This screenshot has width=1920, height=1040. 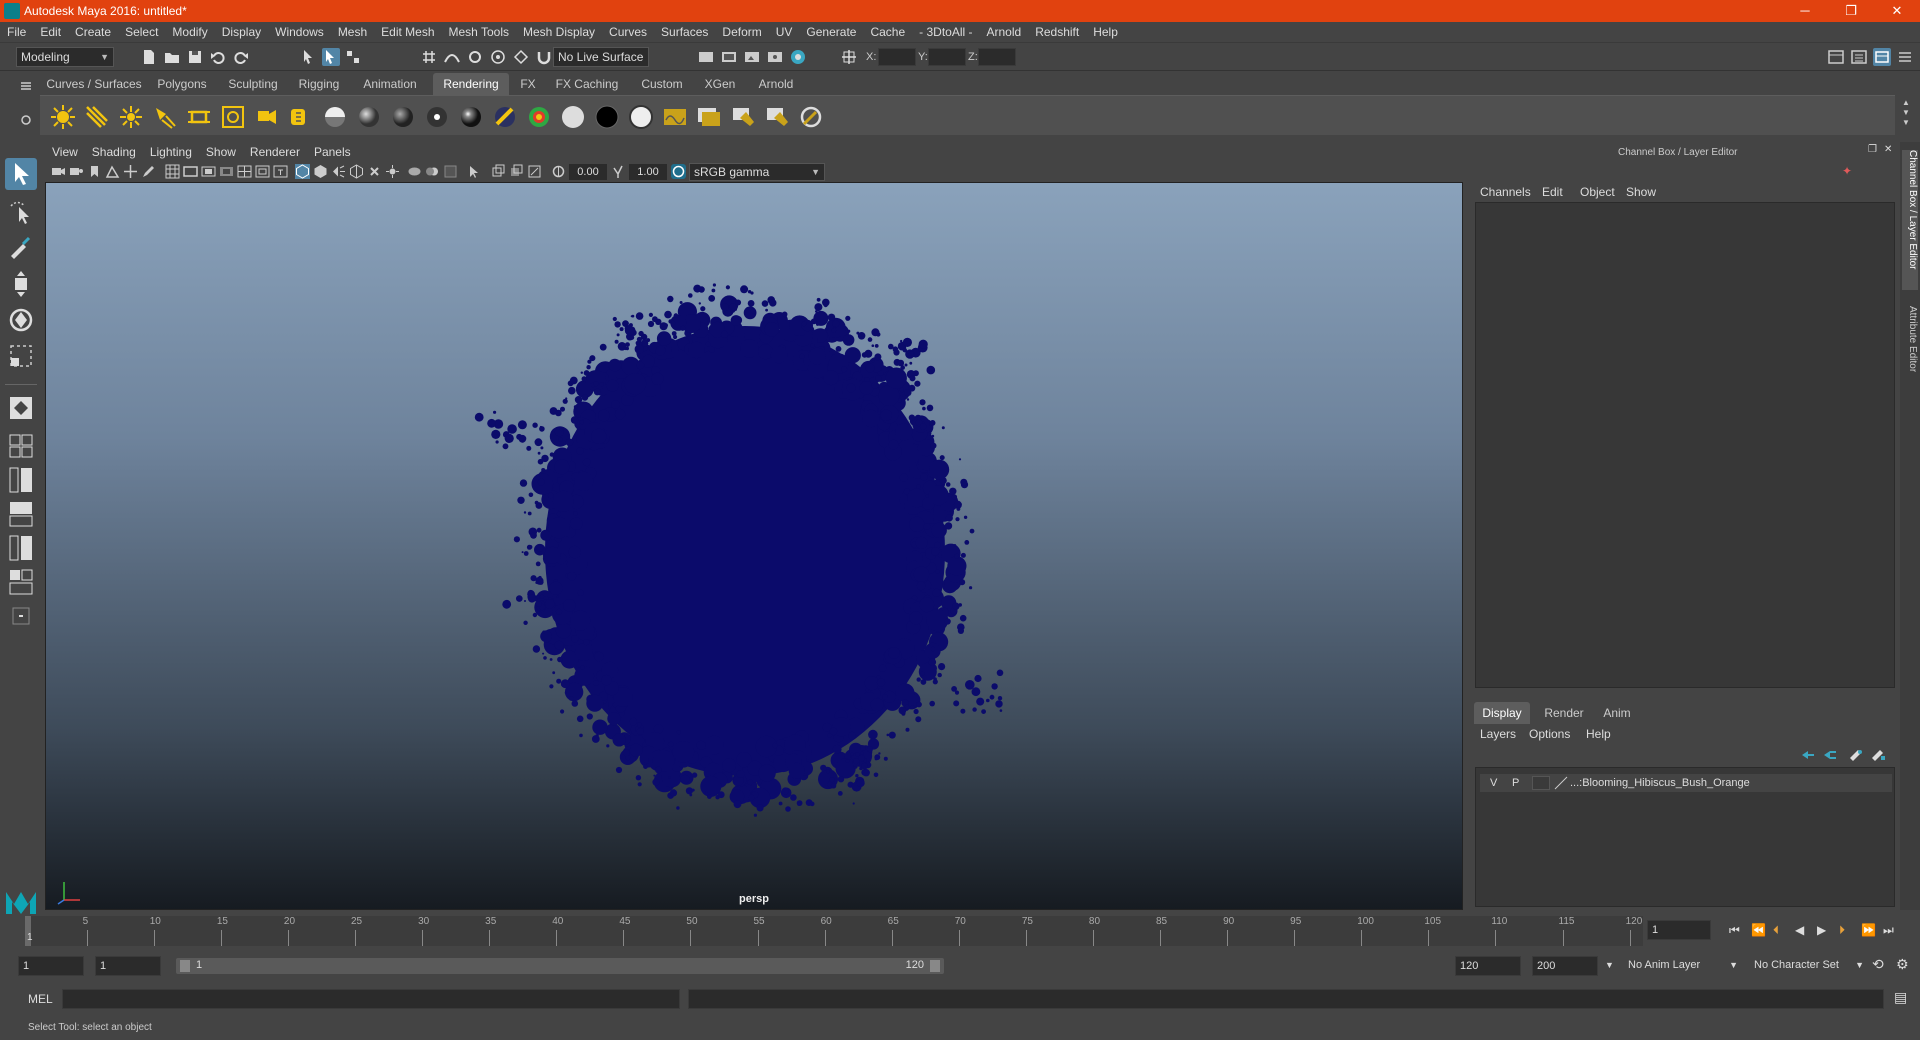 I want to click on batch-render-icon, so click(x=777, y=117).